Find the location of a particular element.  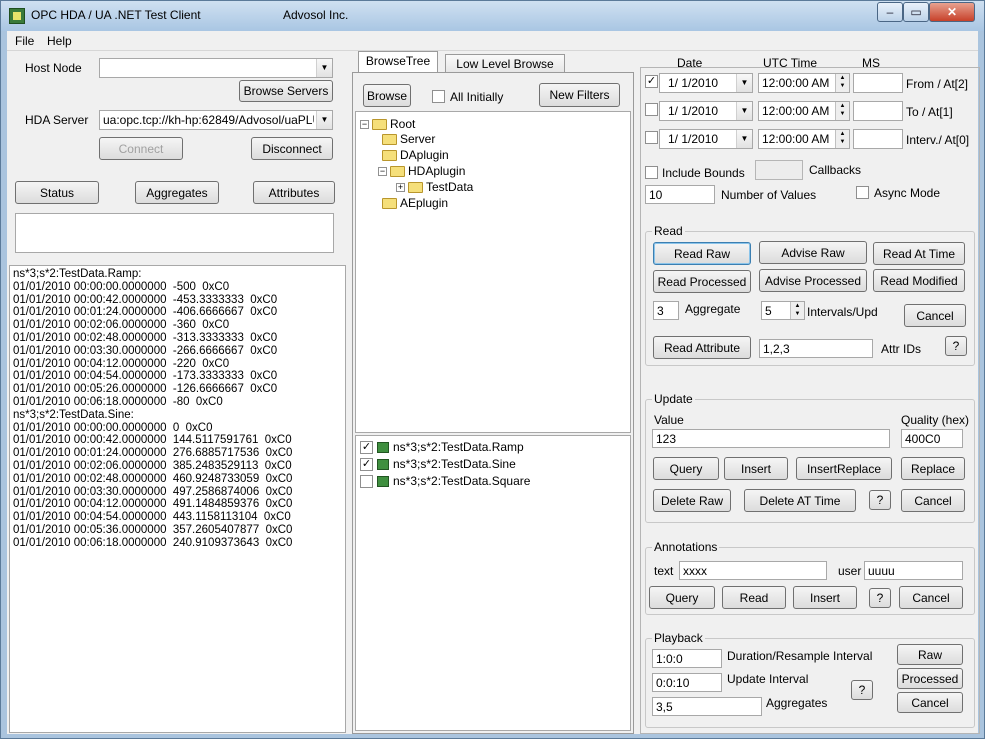

annotation-user-field: uuuu is located at coordinates (913, 570).